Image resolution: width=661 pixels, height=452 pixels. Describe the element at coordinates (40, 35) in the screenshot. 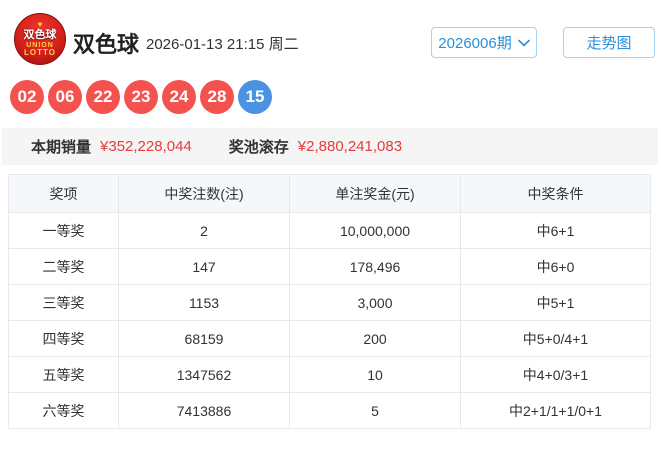

I see `logo-text-cn: 双色球` at that location.